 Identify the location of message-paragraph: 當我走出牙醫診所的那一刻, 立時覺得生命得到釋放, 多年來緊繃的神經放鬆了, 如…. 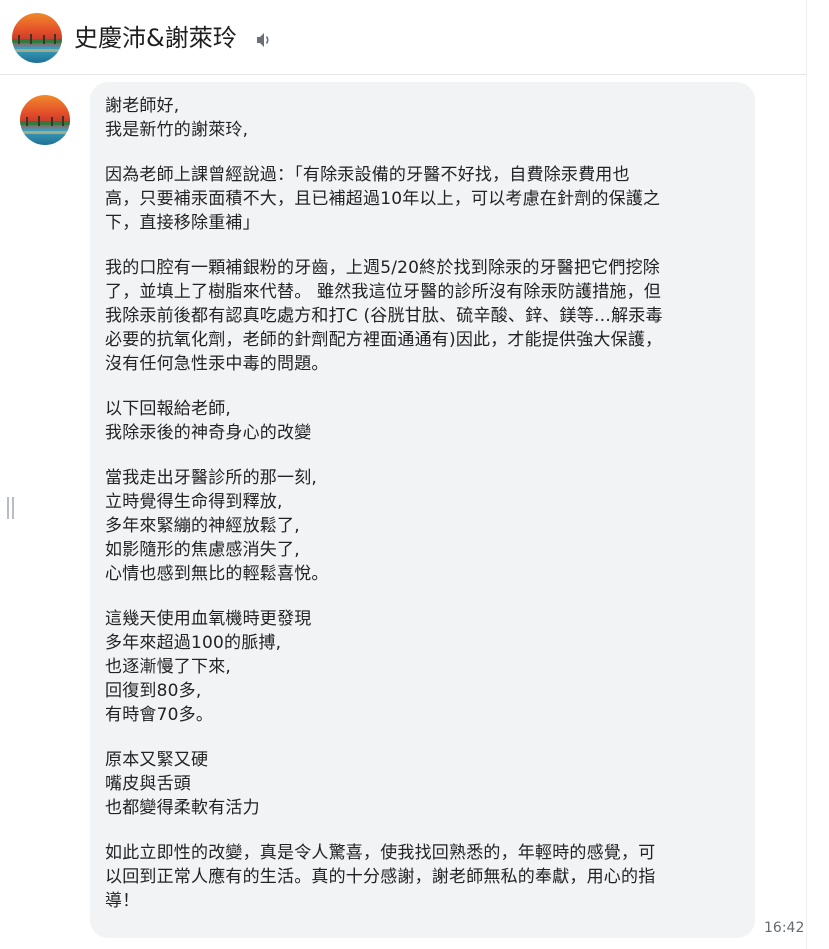
(423, 526).